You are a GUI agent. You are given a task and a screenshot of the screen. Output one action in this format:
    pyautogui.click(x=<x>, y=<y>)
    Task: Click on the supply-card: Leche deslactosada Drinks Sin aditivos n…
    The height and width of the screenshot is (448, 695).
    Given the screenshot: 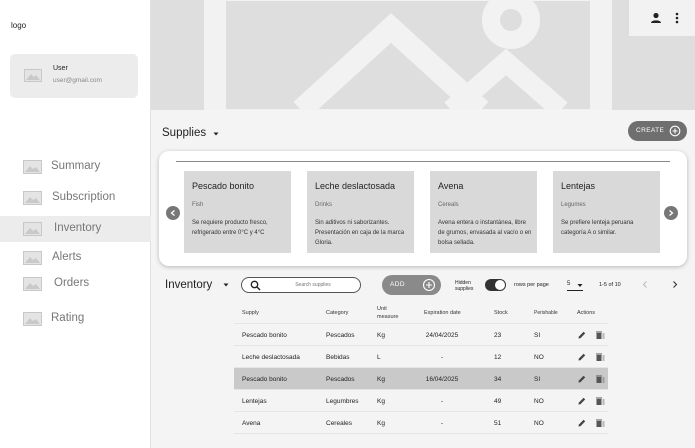 What is the action you would take?
    pyautogui.click(x=360, y=212)
    